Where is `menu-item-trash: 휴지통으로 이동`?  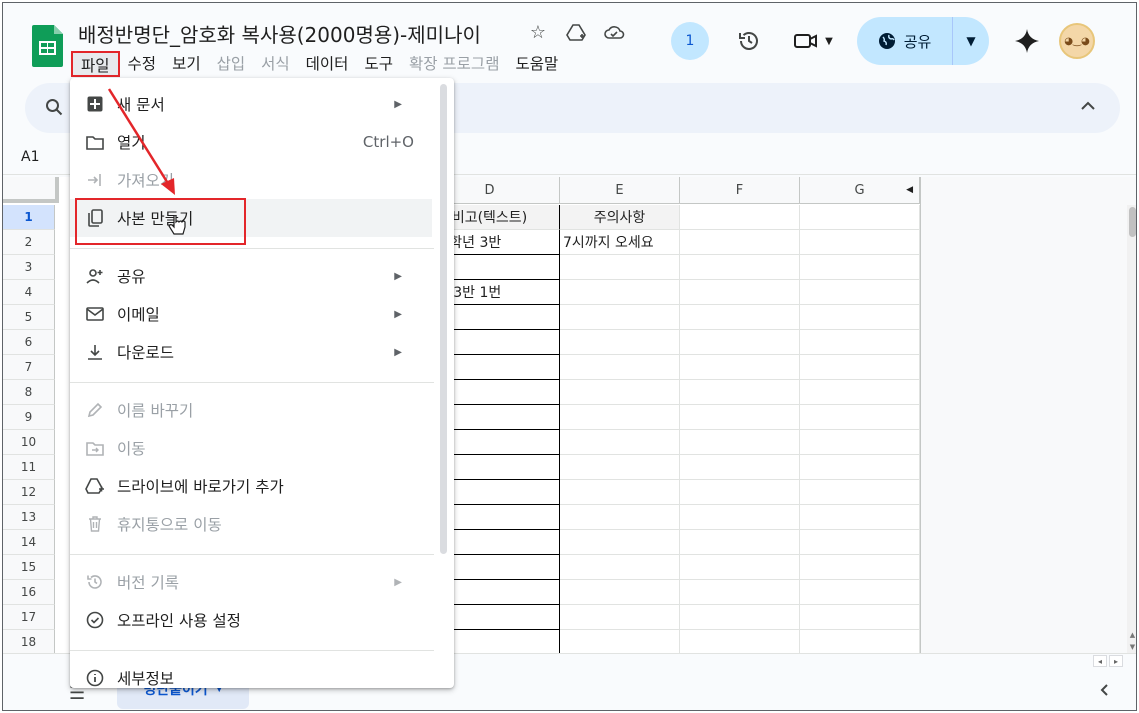 menu-item-trash: 휴지통으로 이동 is located at coordinates (251, 524).